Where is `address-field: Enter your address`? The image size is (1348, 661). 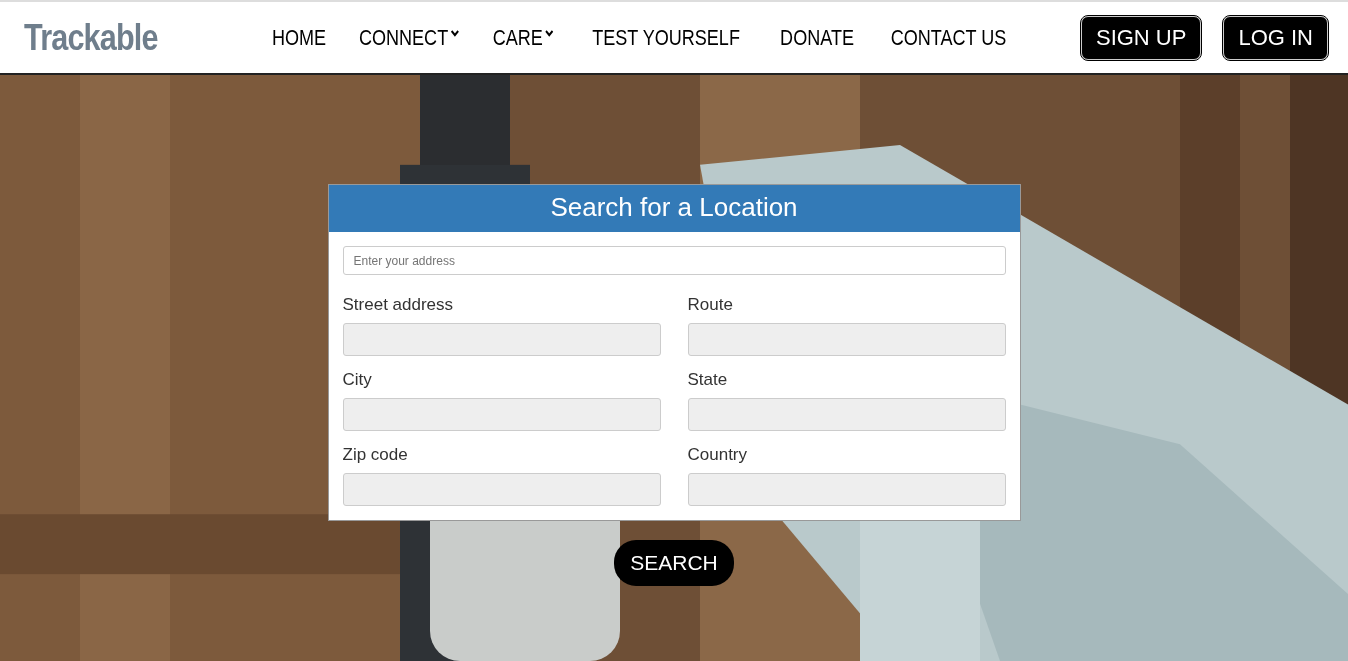 address-field: Enter your address is located at coordinates (674, 260).